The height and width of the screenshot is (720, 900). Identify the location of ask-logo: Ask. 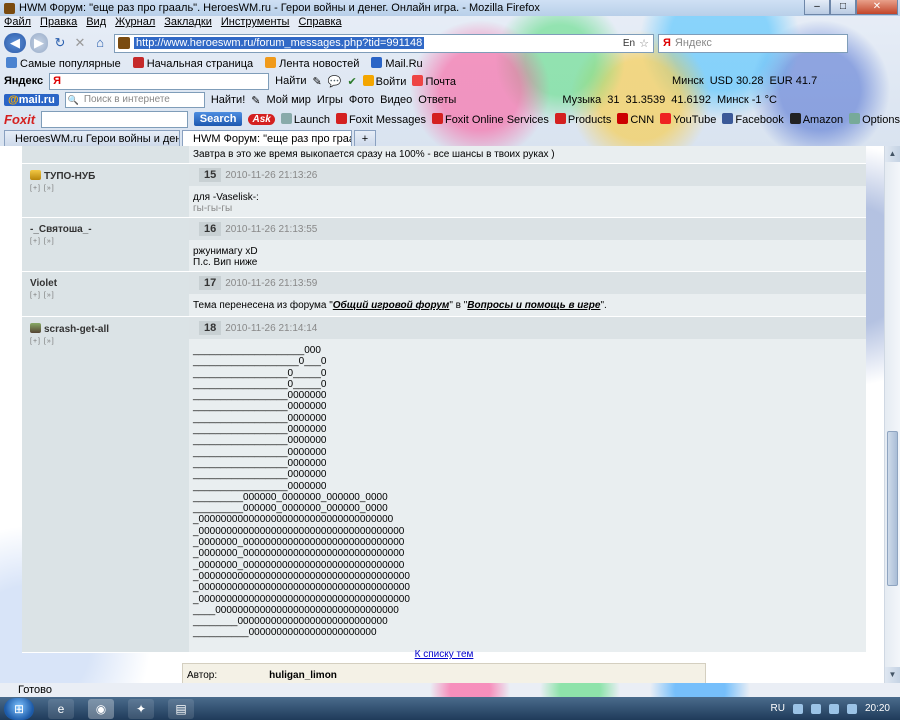
(261, 119).